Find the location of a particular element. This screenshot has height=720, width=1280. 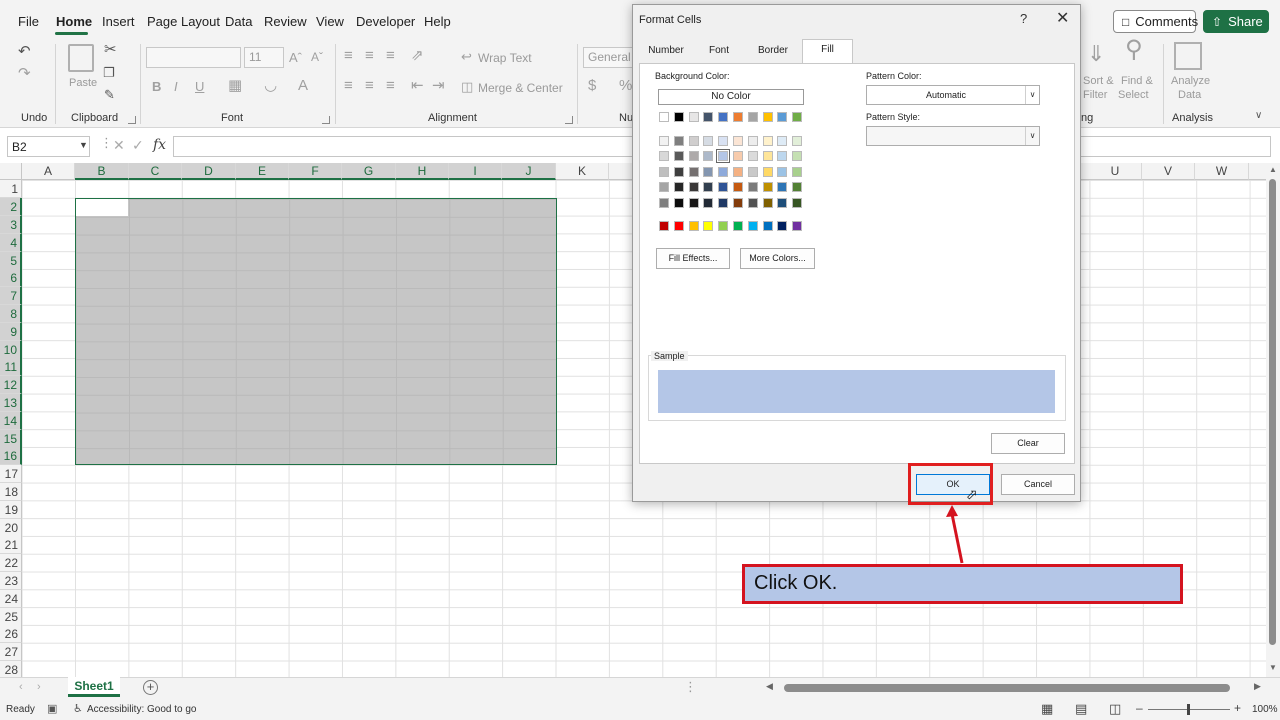

number-format-select: General is located at coordinates (608, 57).